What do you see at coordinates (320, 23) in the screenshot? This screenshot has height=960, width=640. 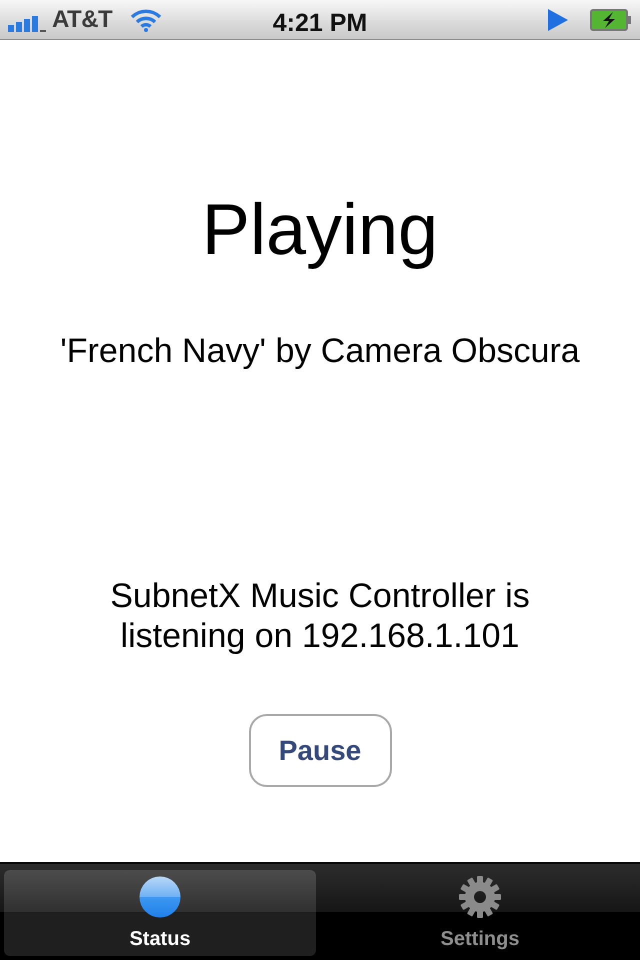 I see `status-time: 4:21 PM` at bounding box center [320, 23].